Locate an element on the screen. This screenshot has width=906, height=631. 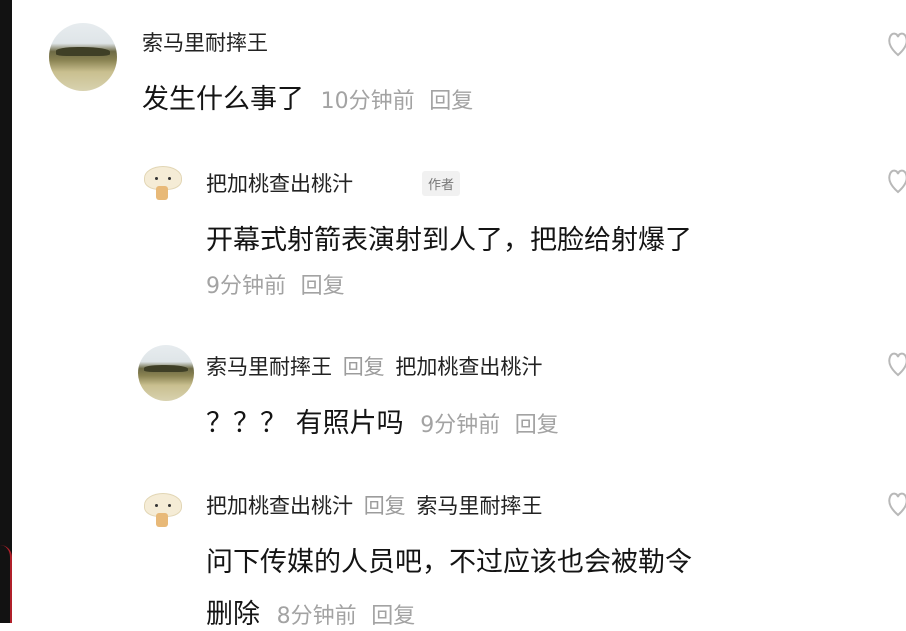
left-edge-strip is located at coordinates (6, 311).